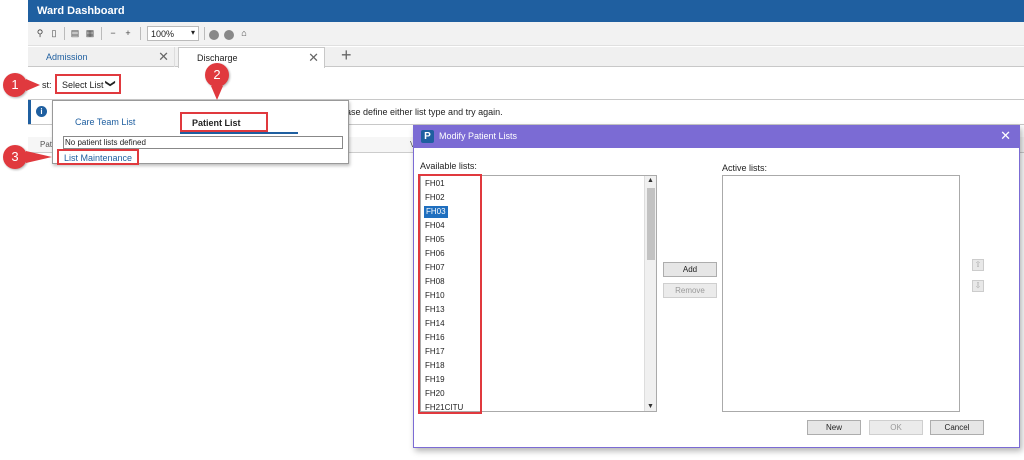 The width and height of the screenshot is (1024, 460). What do you see at coordinates (105, 142) in the screenshot?
I see `empty-list-text: No patient lists defined` at bounding box center [105, 142].